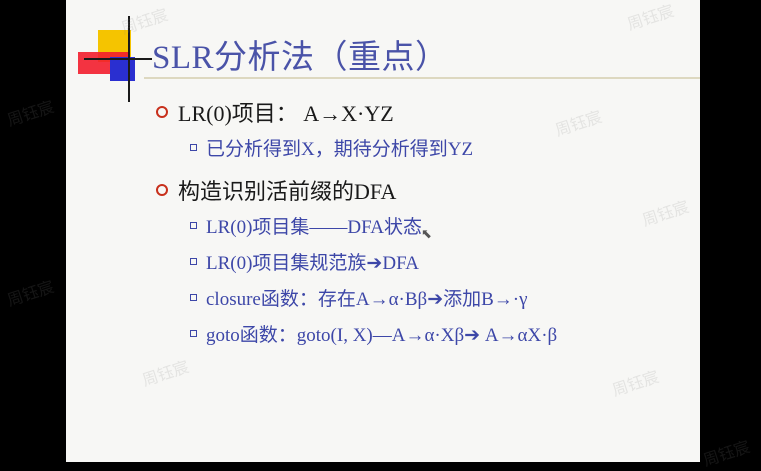 This screenshot has width=761, height=471. Describe the element at coordinates (287, 191) in the screenshot. I see `bullet-text: 构造识别活前缀的DFA` at that location.